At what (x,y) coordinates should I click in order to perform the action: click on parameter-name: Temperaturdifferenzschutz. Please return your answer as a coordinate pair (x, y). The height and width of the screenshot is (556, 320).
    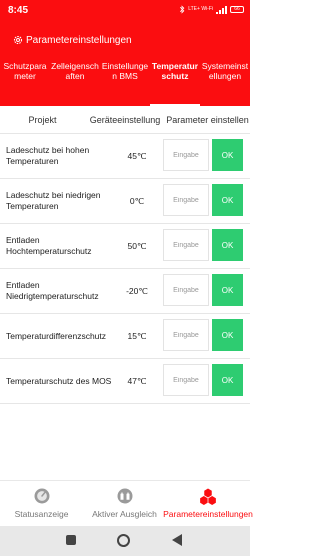
    Looking at the image, I should click on (56, 335).